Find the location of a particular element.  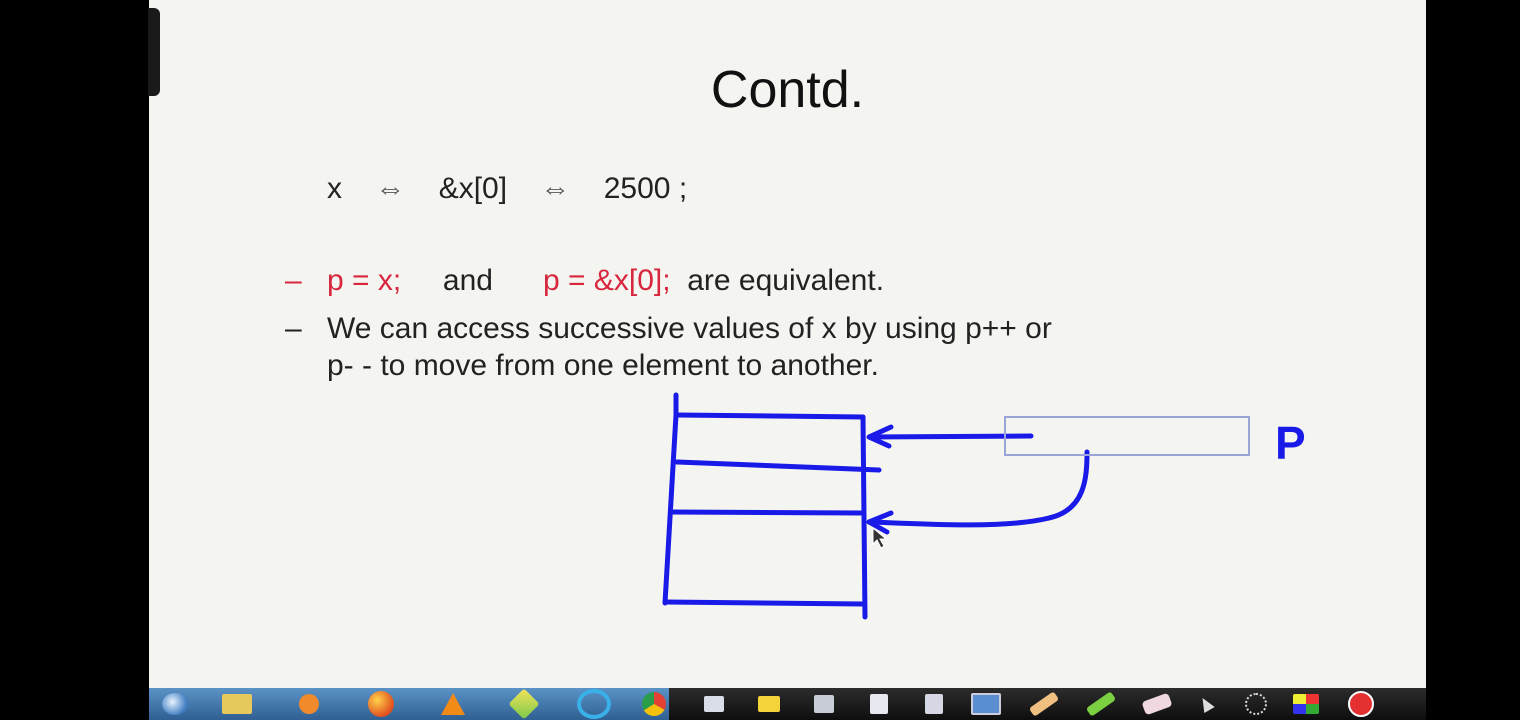

close-circle-icon is located at coordinates (1361, 704).